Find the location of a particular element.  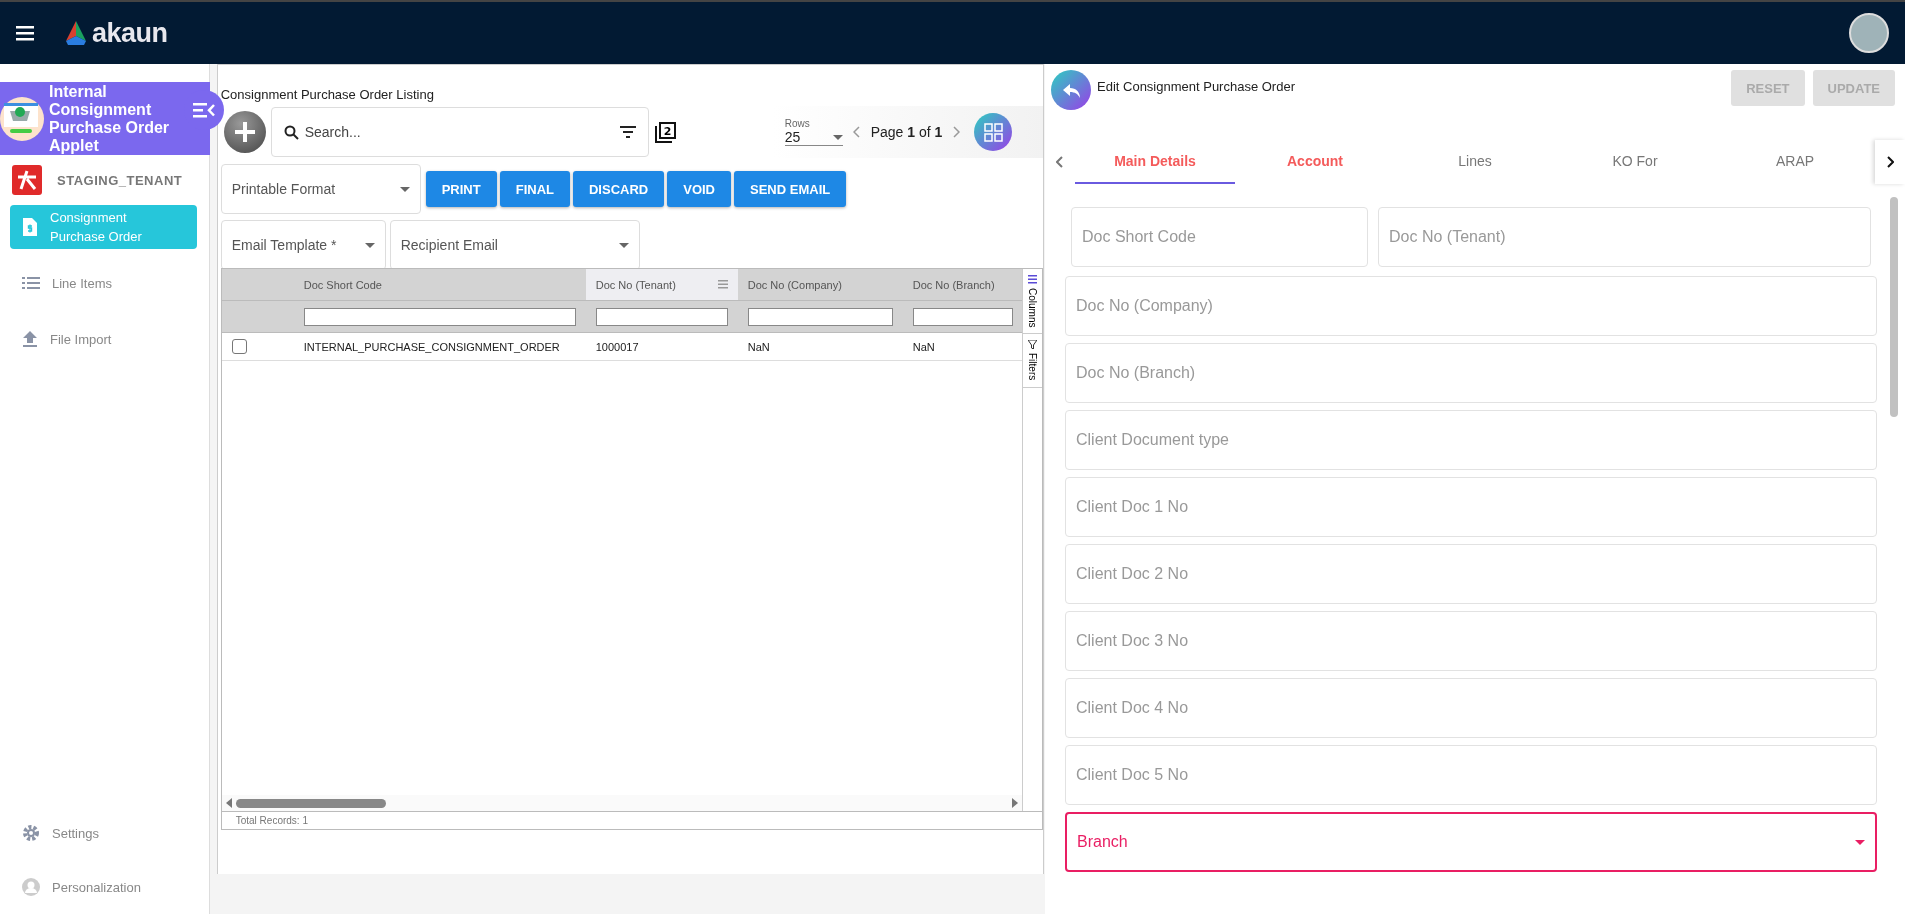

user-avatar is located at coordinates (1869, 33).